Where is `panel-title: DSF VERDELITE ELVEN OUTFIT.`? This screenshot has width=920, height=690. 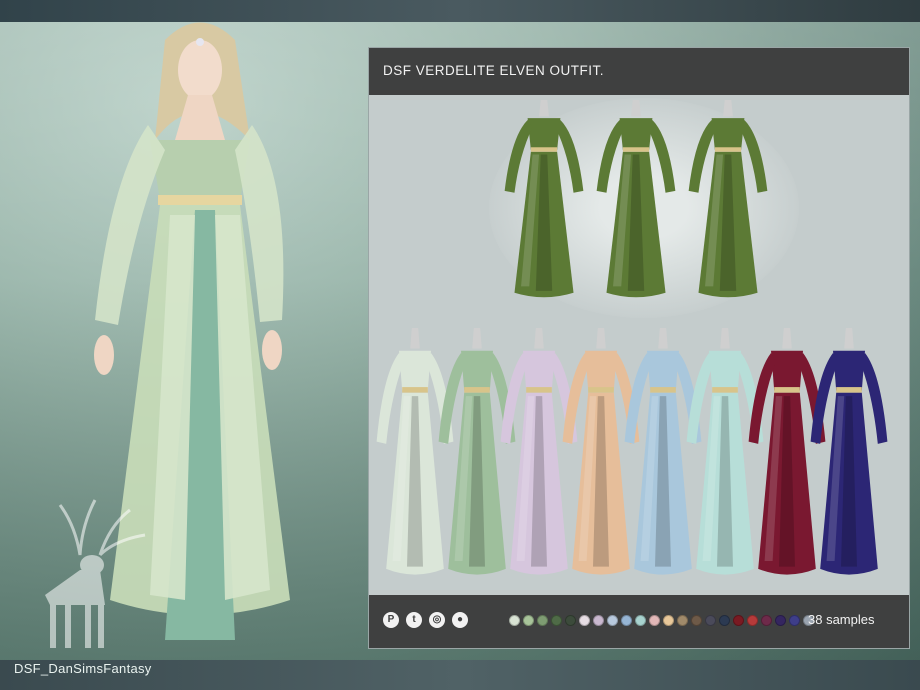
panel-title: DSF VERDELITE ELVEN OUTFIT. is located at coordinates (494, 70).